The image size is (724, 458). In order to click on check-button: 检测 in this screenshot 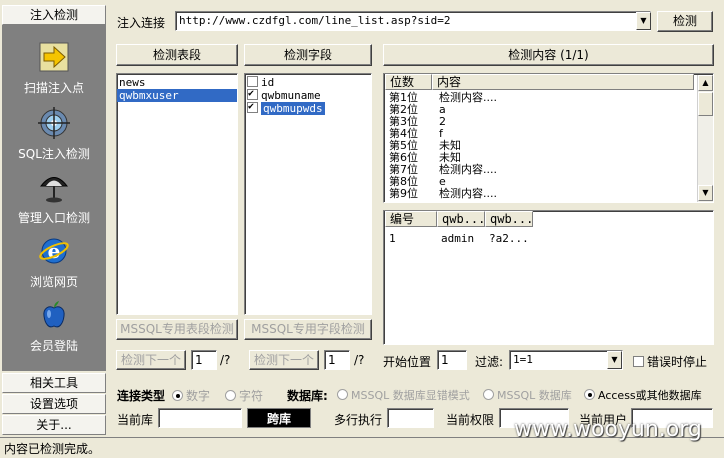, I will do `click(685, 21)`.